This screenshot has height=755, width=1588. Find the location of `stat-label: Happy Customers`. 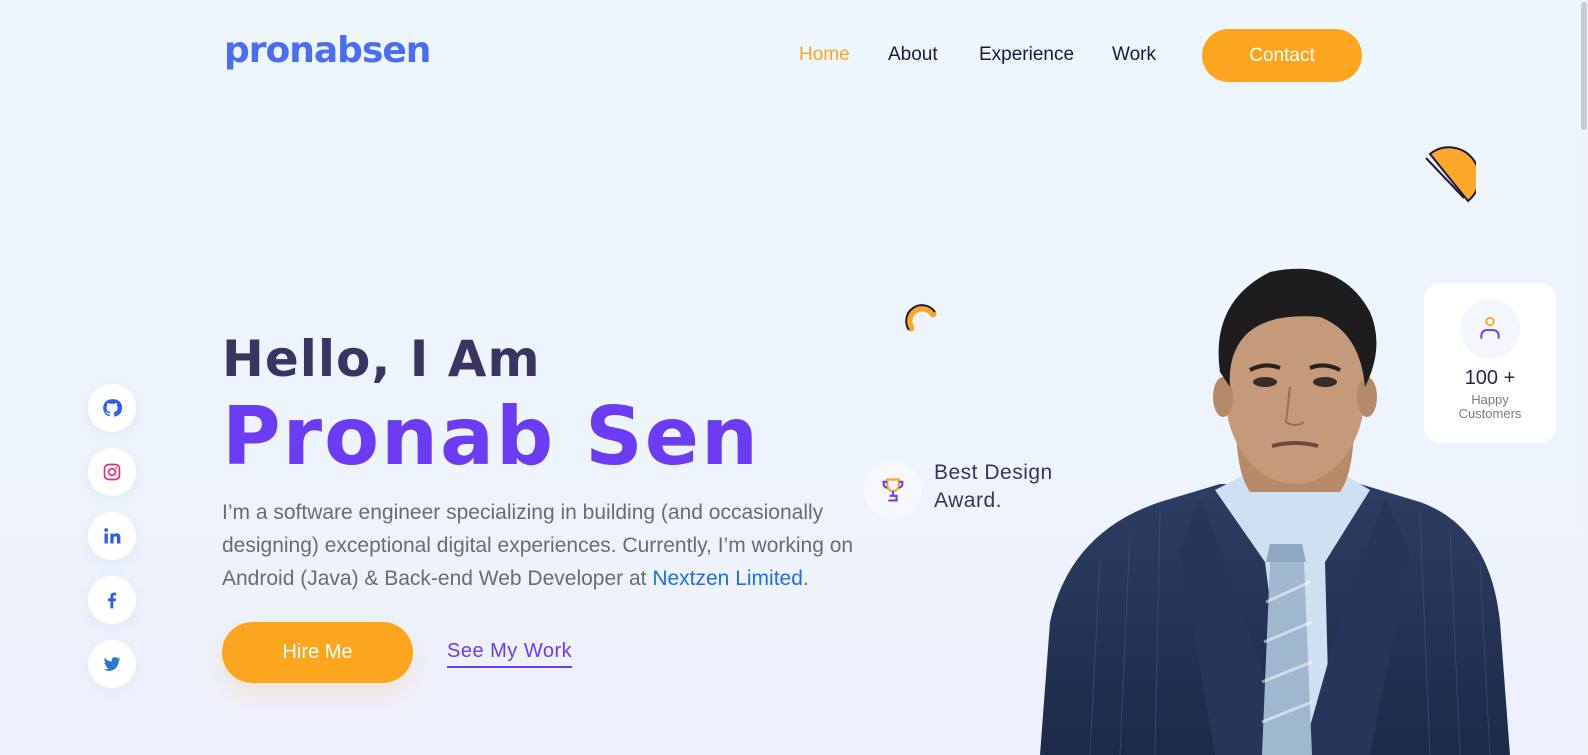

stat-label: Happy Customers is located at coordinates (1490, 407).